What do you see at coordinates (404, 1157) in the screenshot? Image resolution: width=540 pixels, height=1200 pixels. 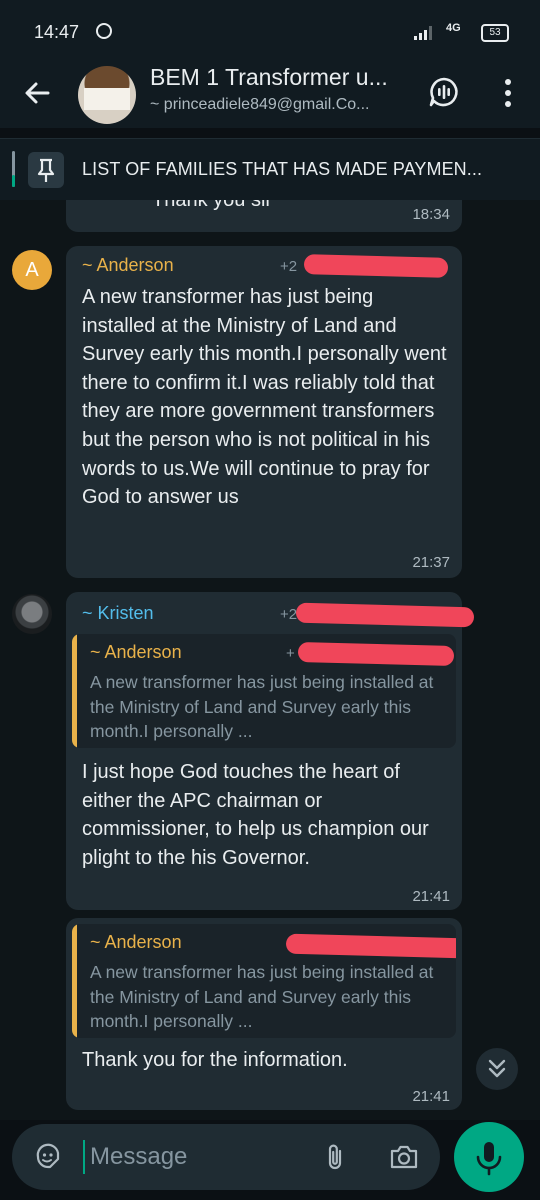 I see `camera-icon` at bounding box center [404, 1157].